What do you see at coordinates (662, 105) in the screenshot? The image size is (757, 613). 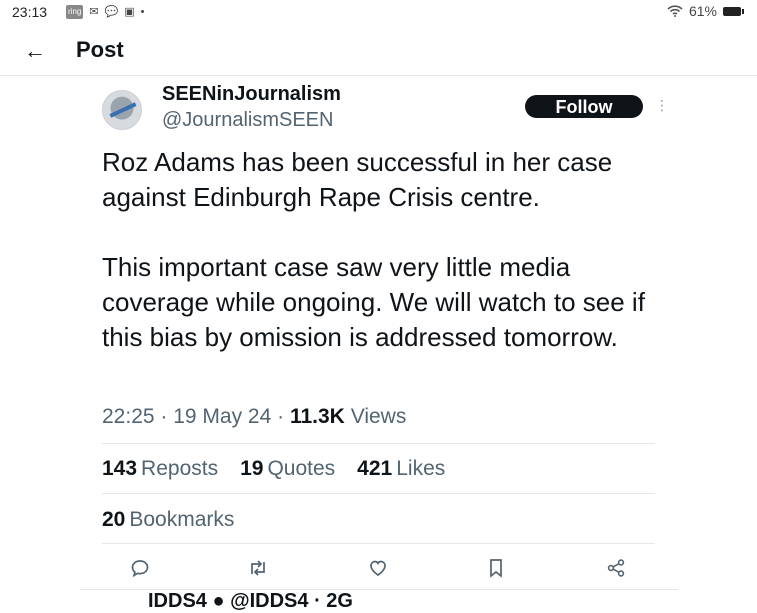 I see `more-options-icon: ⋮` at bounding box center [662, 105].